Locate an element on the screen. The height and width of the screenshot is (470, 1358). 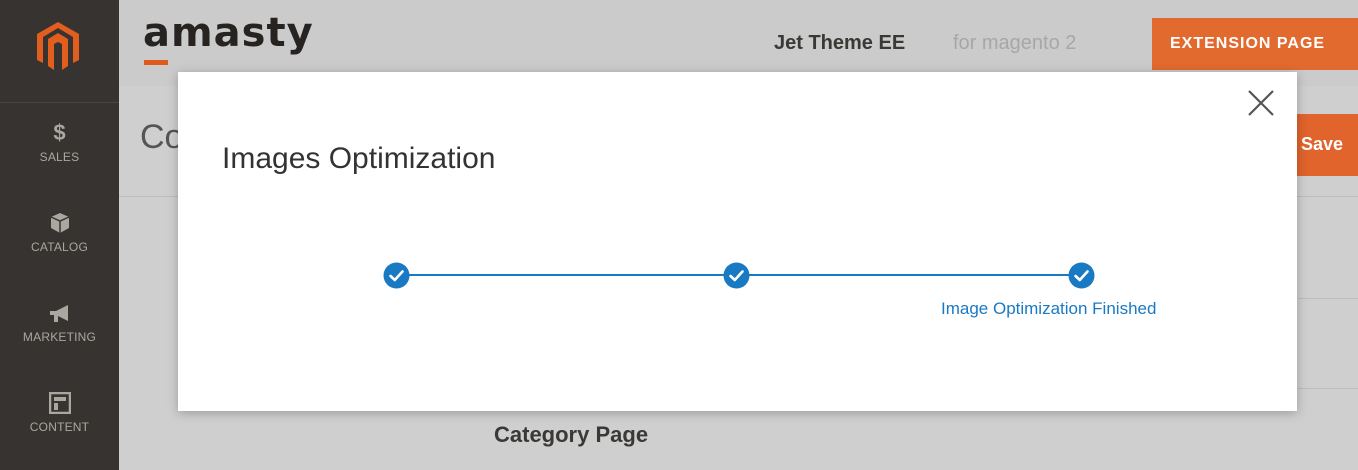
extension-page-button: EXTENSION PAGE is located at coordinates (1255, 44).